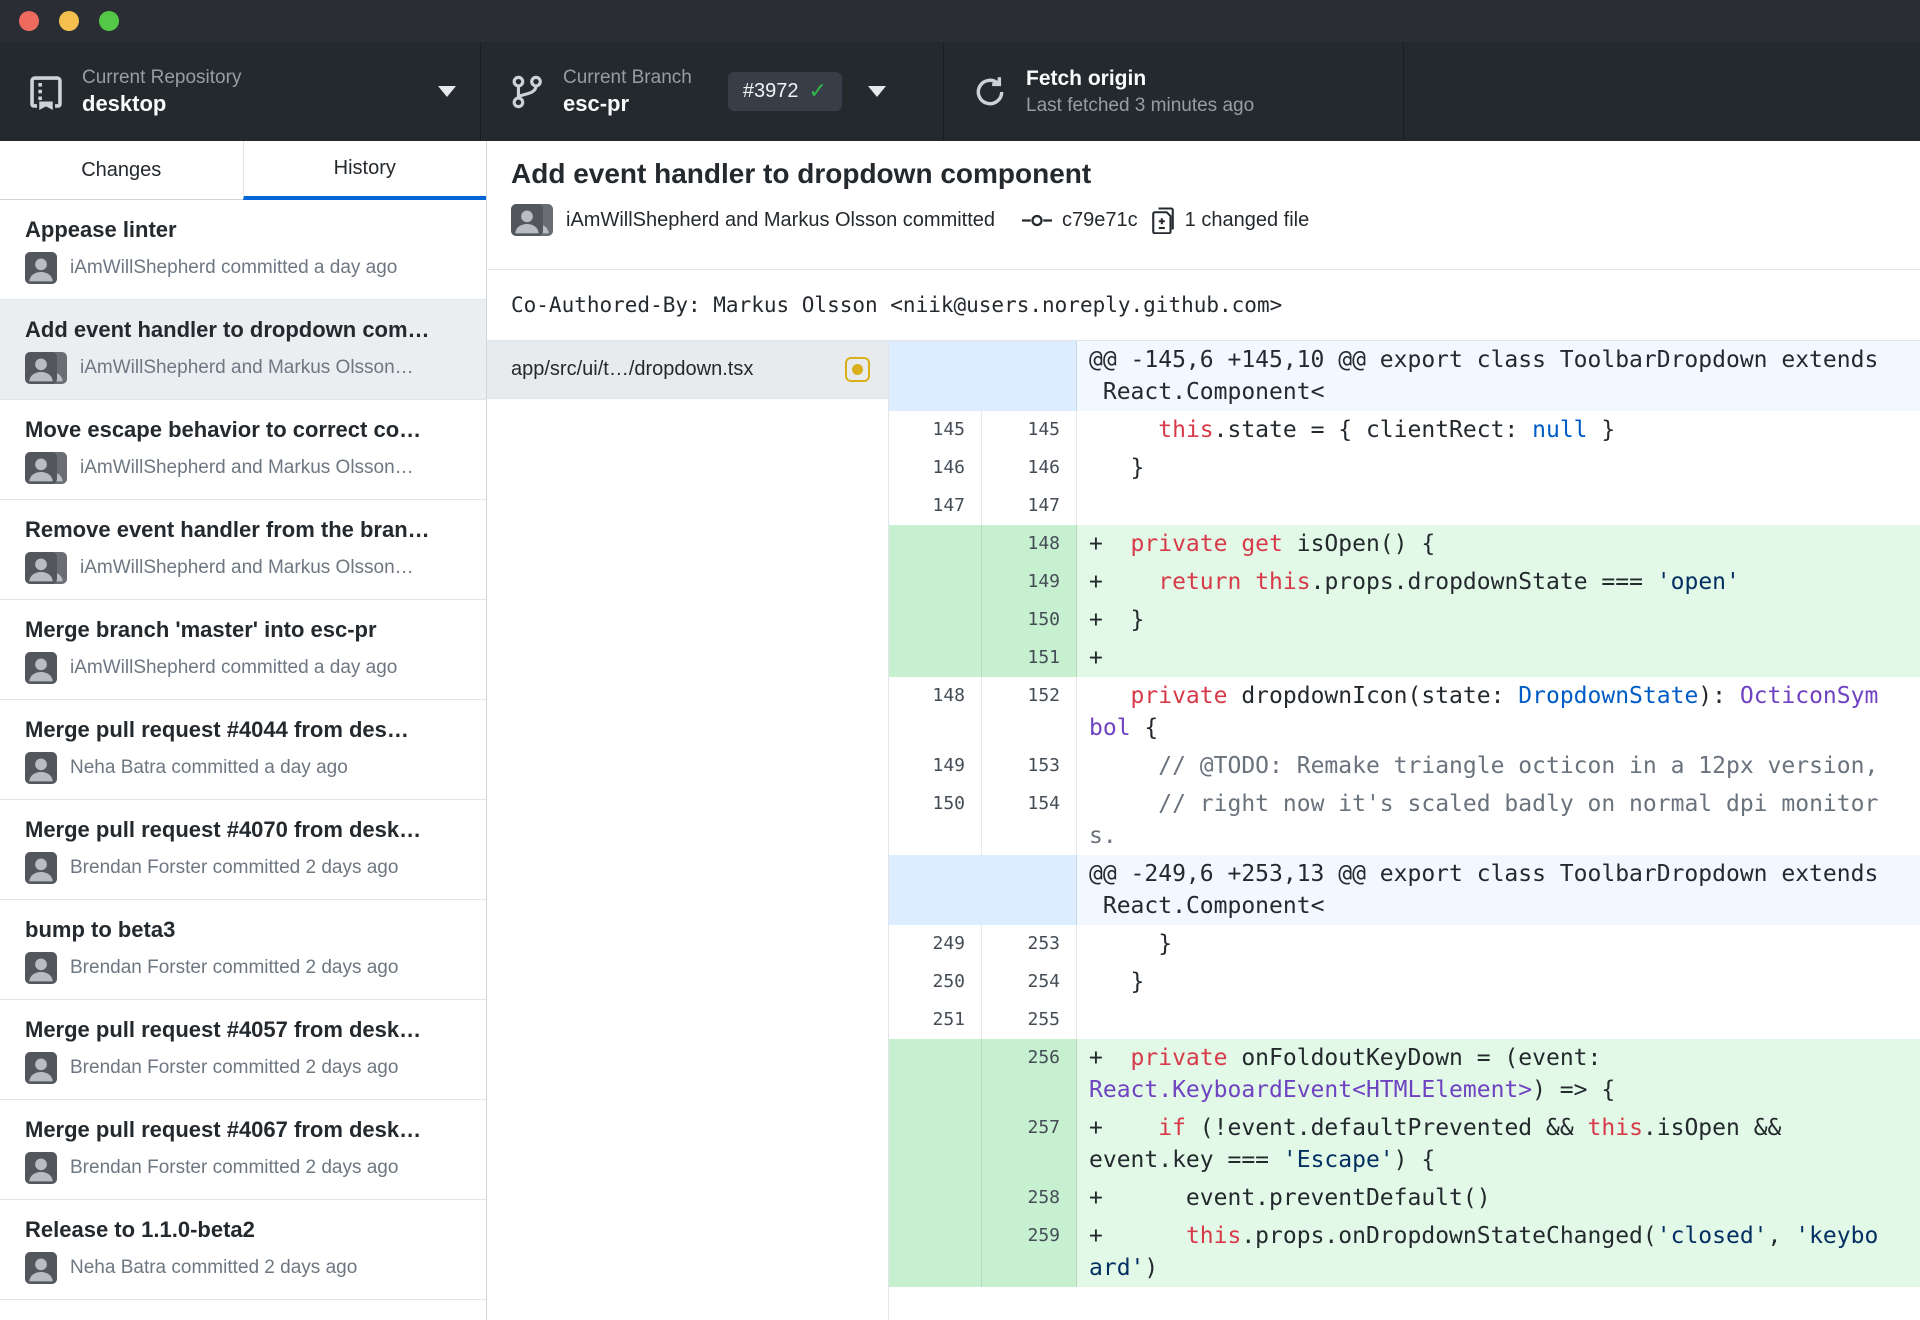 This screenshot has height=1320, width=1920. I want to click on file-list-item: app/src/ui/t…/dropdown.tsx, so click(687, 370).